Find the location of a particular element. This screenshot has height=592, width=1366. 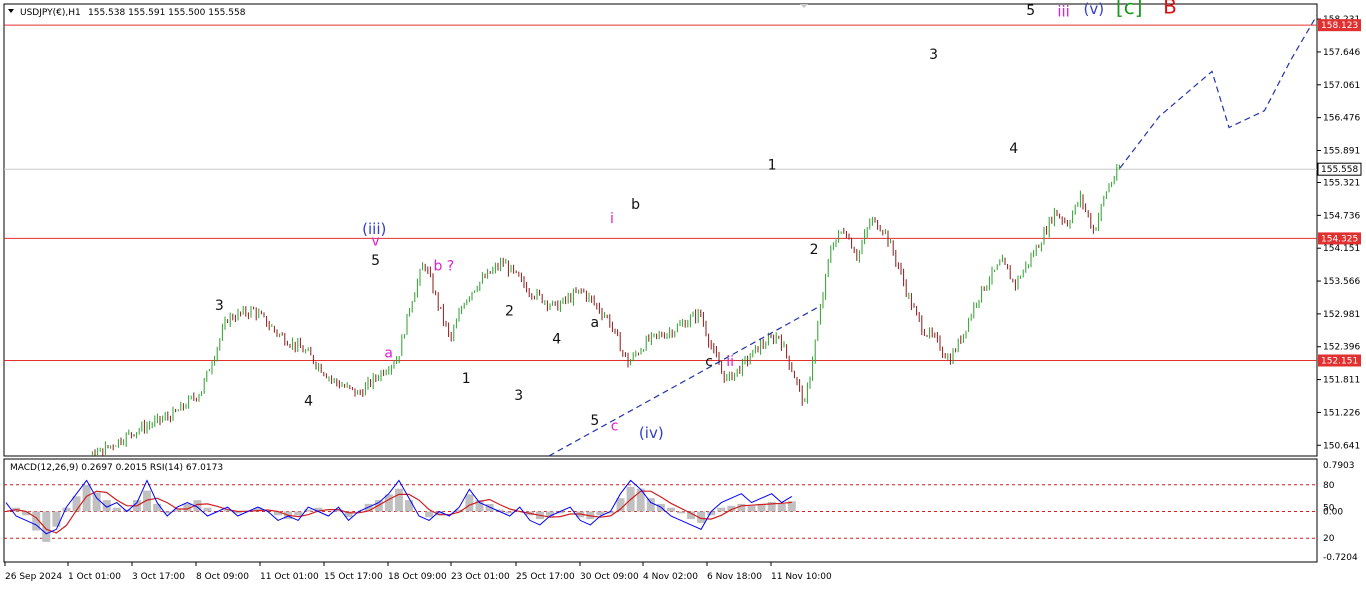

price-tick-label: 156.476 is located at coordinates (1341, 119).